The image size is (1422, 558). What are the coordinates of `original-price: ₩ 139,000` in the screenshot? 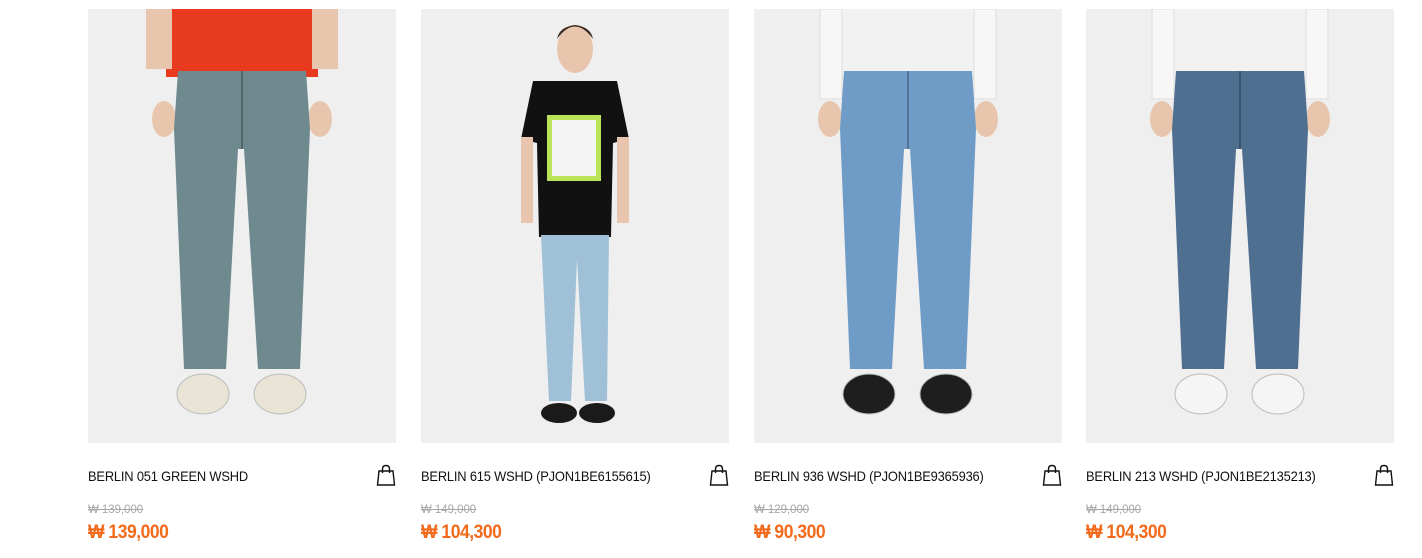 It's located at (116, 509).